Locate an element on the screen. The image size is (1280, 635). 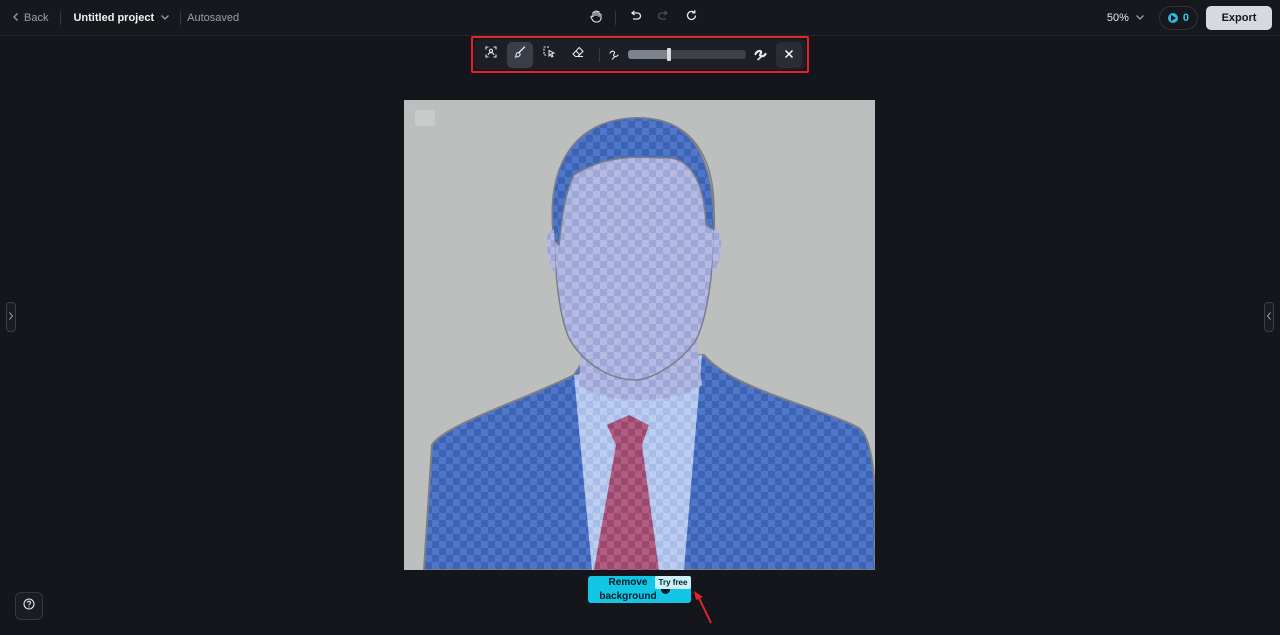
refresh-icon is located at coordinates (691, 18).